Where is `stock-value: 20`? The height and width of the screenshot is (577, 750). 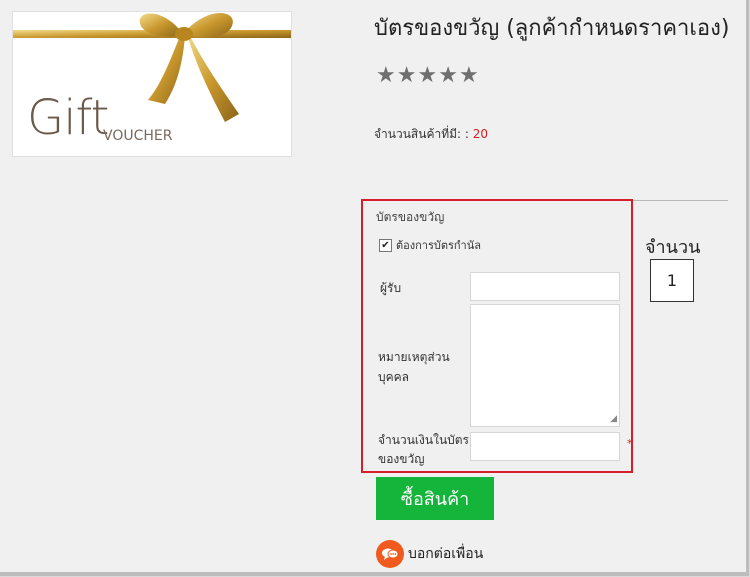
stock-value: 20 is located at coordinates (480, 134).